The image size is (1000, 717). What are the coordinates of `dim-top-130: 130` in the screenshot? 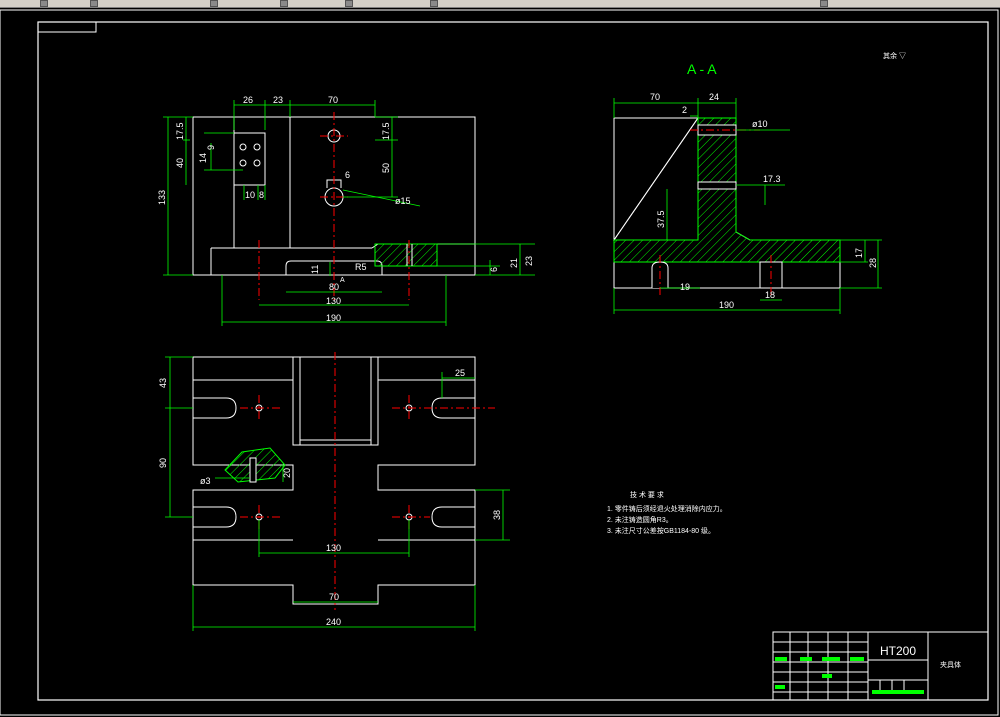 It's located at (333, 548).